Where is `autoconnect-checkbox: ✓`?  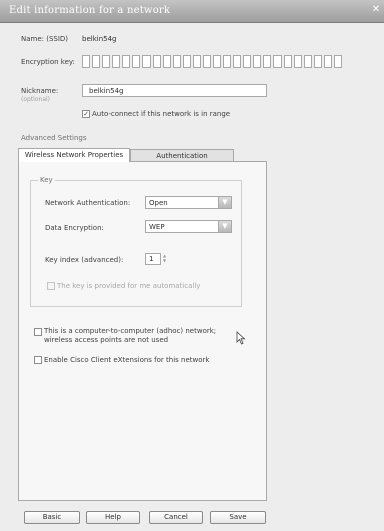
autoconnect-checkbox: ✓ is located at coordinates (86, 114).